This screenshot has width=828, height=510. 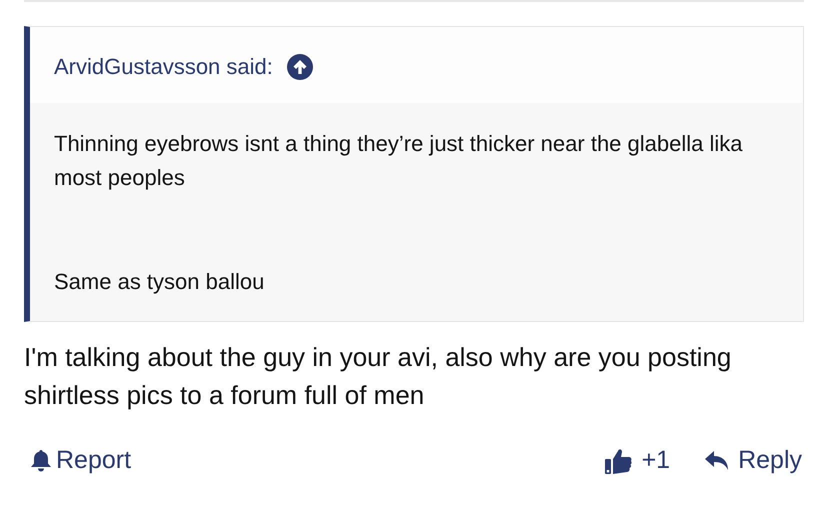 What do you see at coordinates (163, 67) in the screenshot?
I see `quote-author: ArvidGustavsson said:` at bounding box center [163, 67].